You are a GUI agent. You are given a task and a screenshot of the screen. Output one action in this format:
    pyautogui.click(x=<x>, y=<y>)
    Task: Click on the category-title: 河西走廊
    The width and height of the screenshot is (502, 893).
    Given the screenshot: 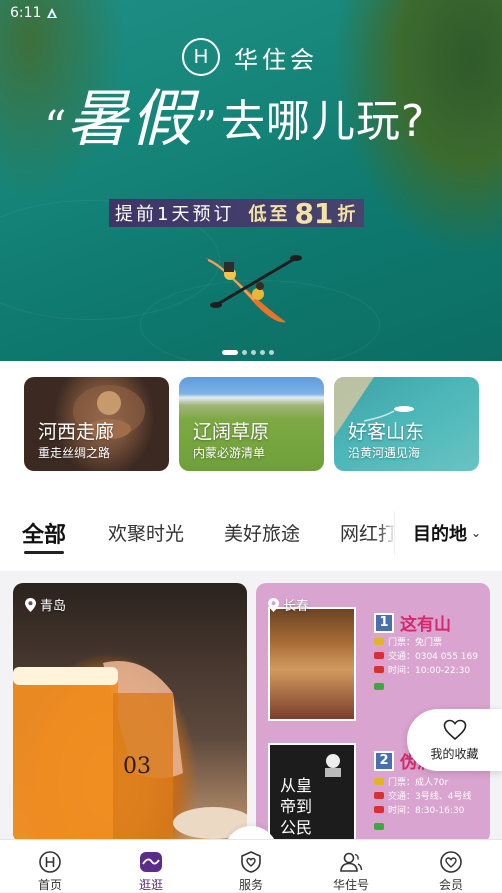 What is the action you would take?
    pyautogui.click(x=76, y=432)
    